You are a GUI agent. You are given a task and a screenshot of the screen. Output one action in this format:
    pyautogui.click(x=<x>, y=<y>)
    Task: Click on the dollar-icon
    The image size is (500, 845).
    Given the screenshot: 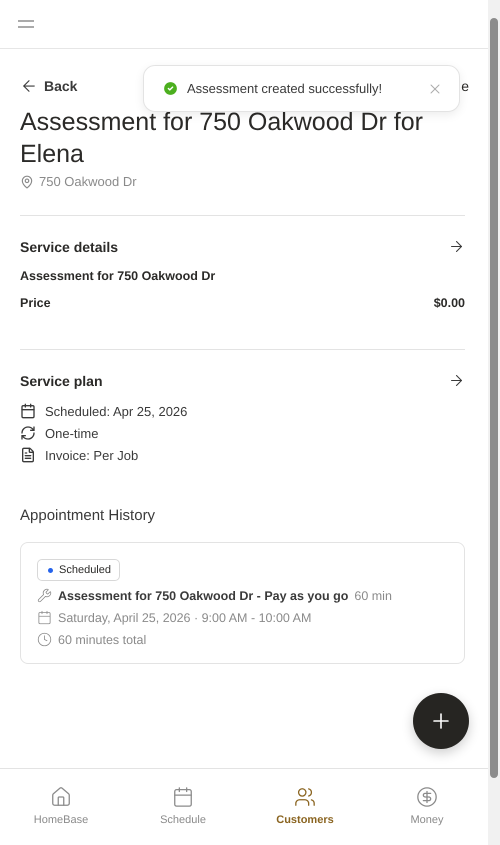 What is the action you would take?
    pyautogui.click(x=427, y=797)
    